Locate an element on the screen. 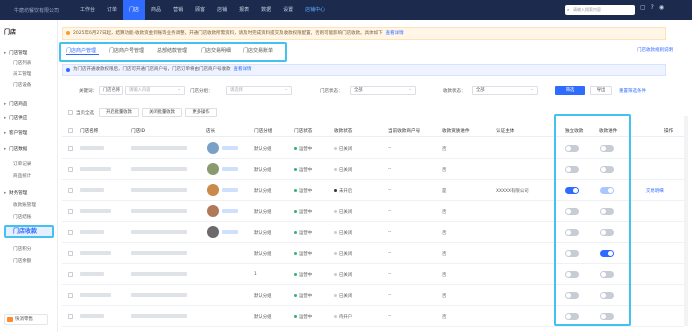  table-scrollbar is located at coordinates (686, 221).